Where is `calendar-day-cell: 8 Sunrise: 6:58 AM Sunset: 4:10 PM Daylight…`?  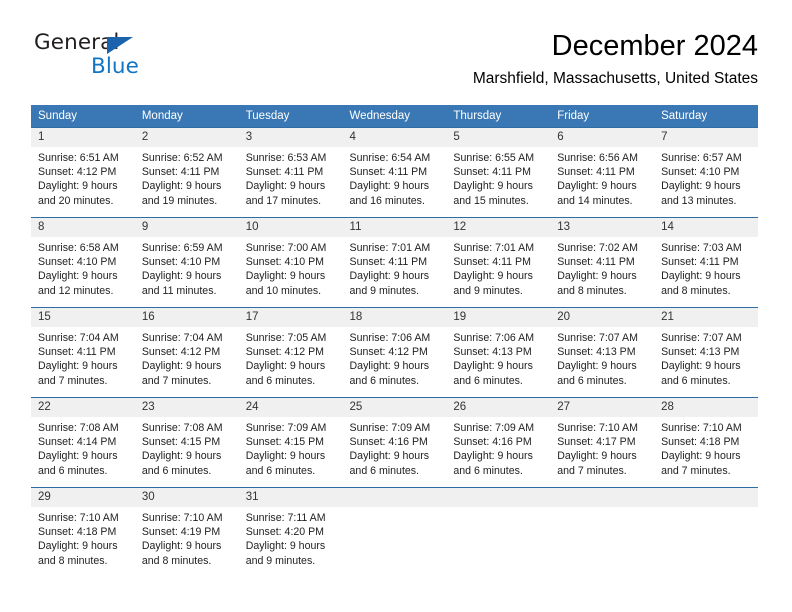
calendar-day-cell: 8 Sunrise: 6:58 AM Sunset: 4:10 PM Daylight… is located at coordinates (83, 262).